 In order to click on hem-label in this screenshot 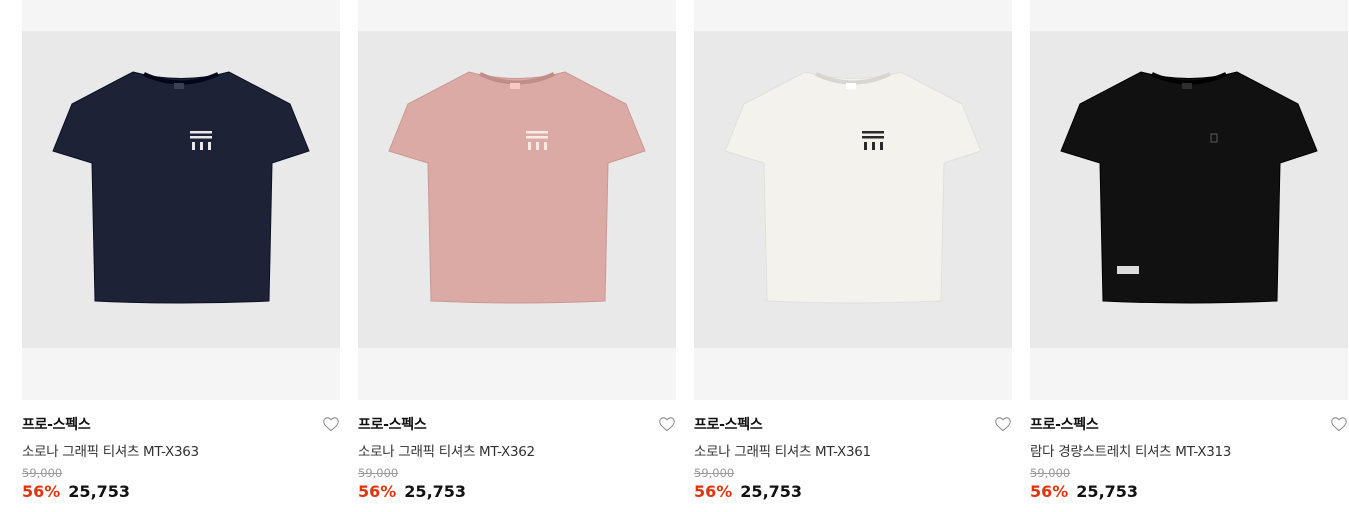, I will do `click(1128, 270)`.